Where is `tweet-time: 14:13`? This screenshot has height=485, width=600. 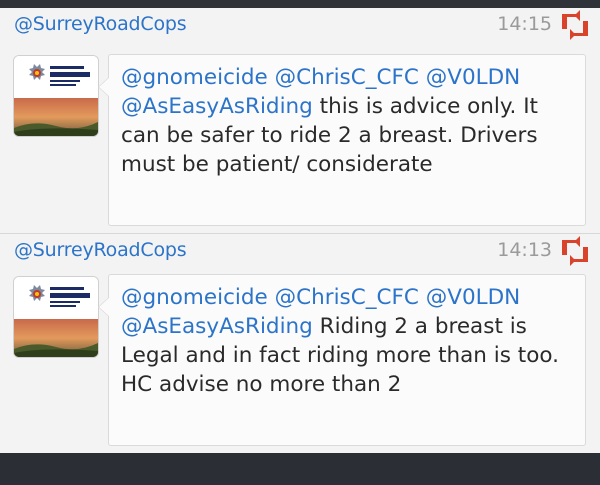
tweet-time: 14:13 is located at coordinates (524, 250).